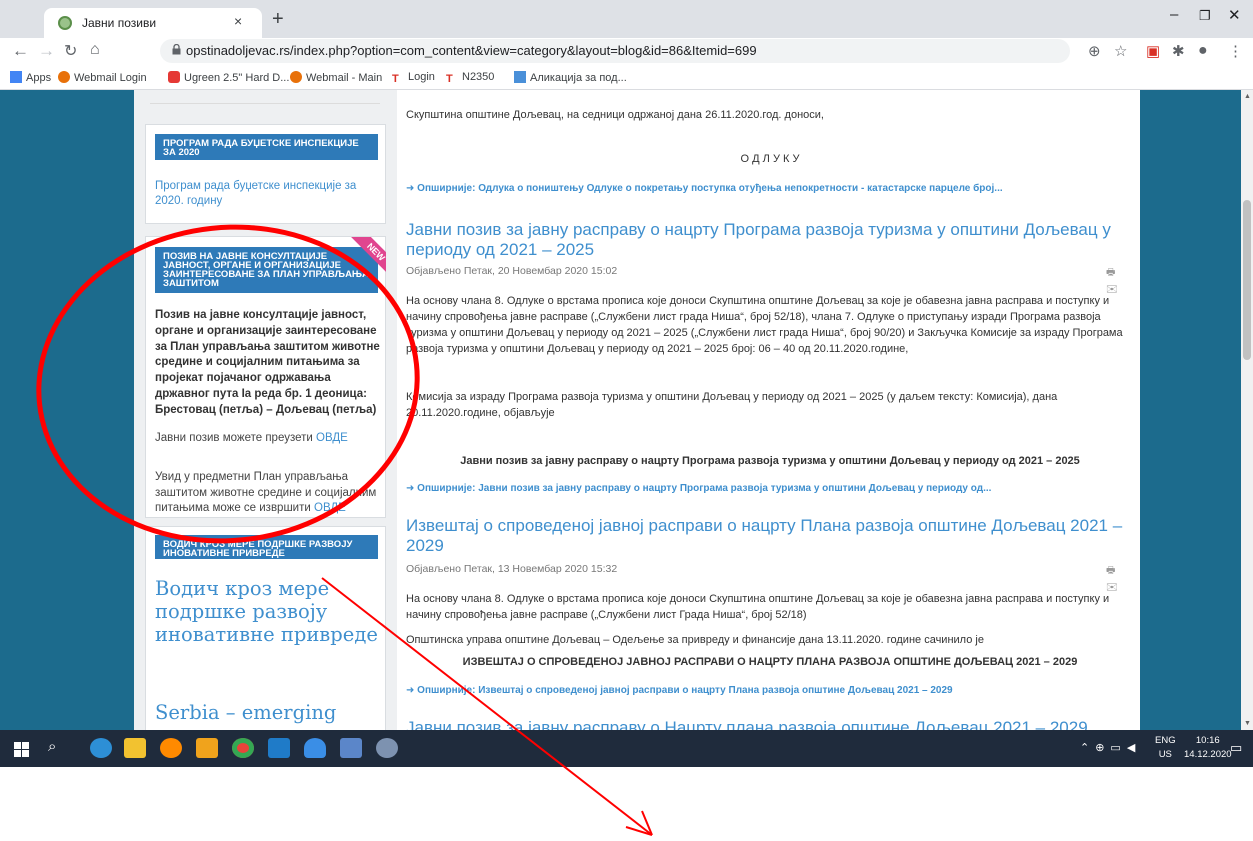 The width and height of the screenshot is (1253, 841). I want to click on serbia-emerging-link: Serbia – emerging, so click(267, 712).